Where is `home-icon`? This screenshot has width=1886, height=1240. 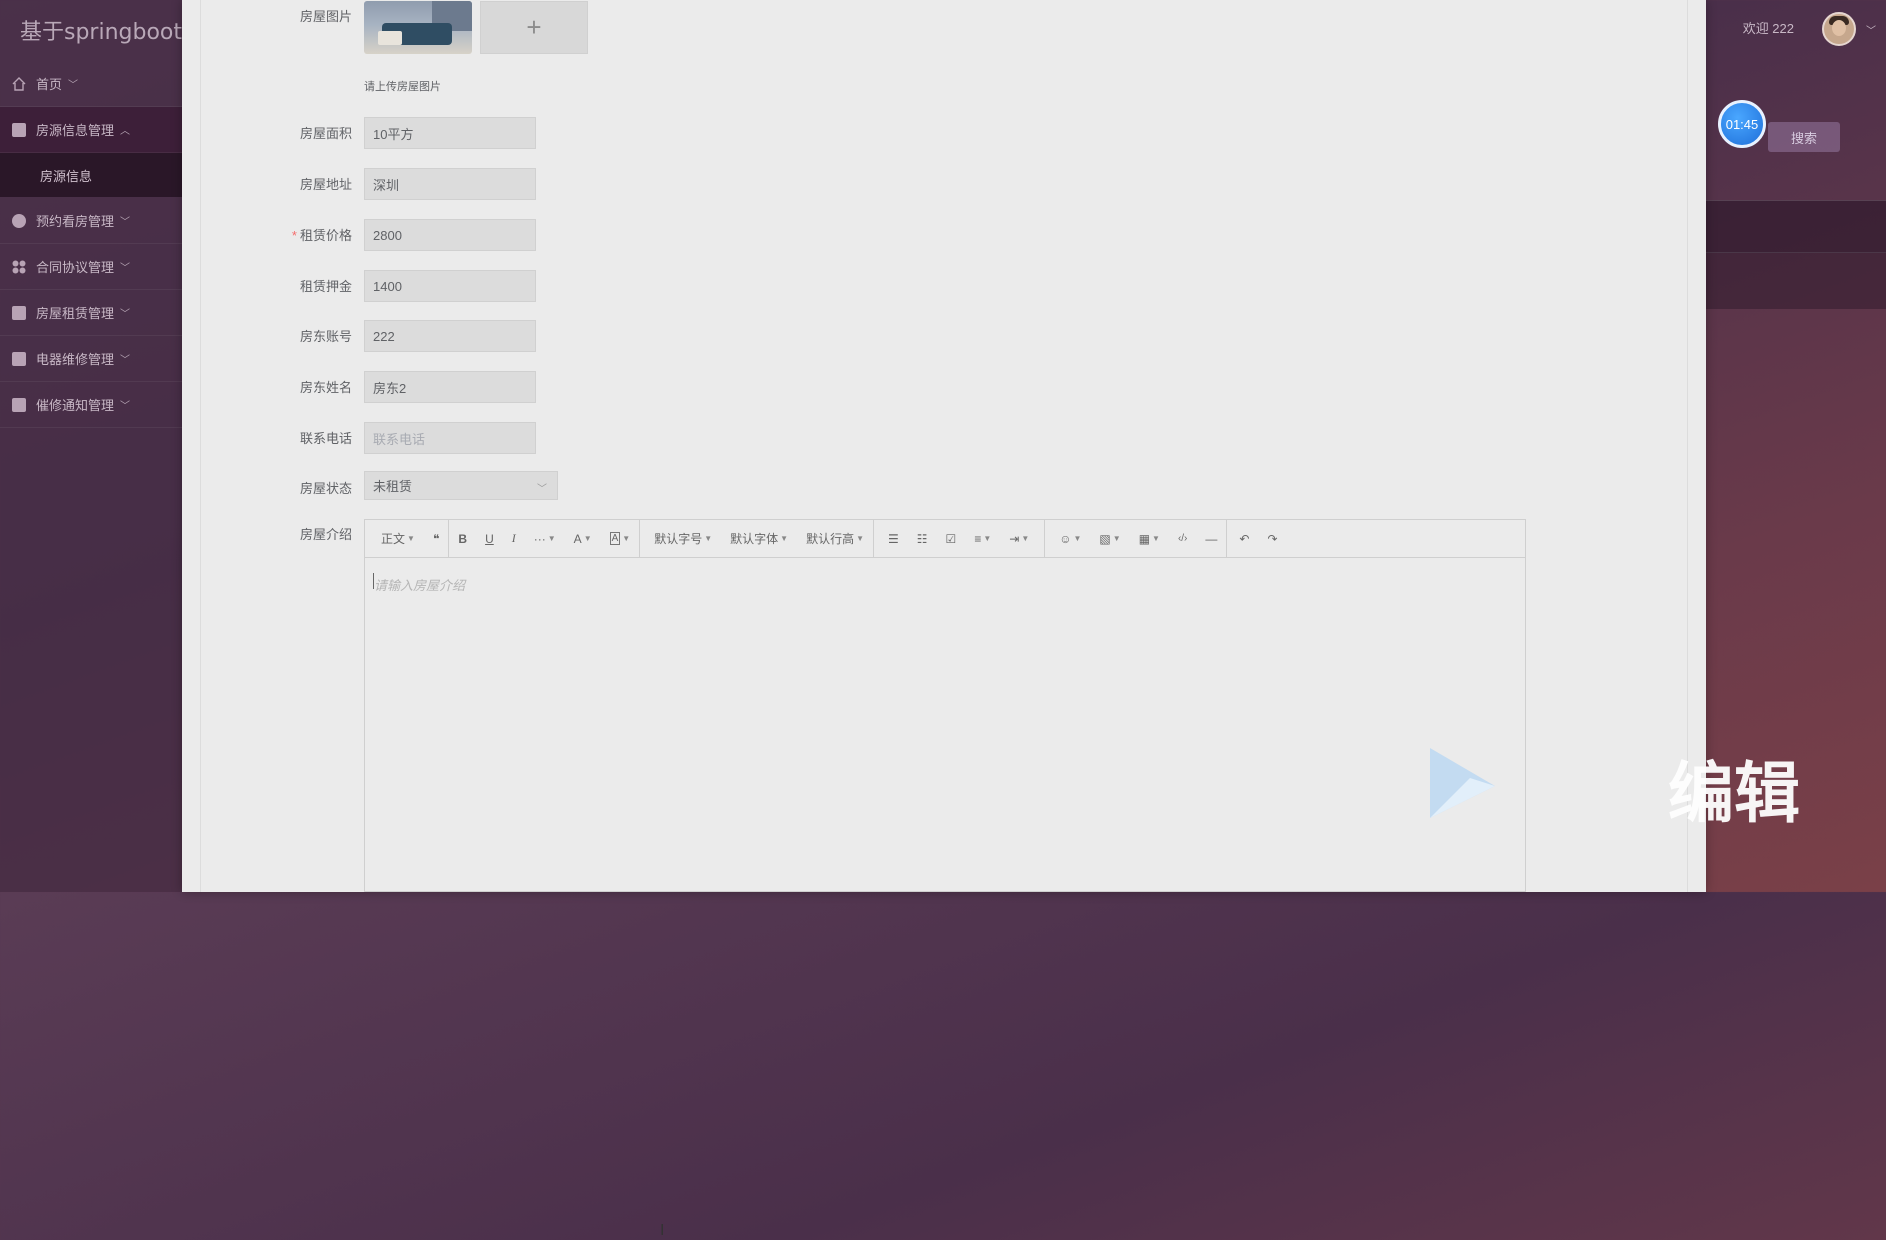 home-icon is located at coordinates (19, 83).